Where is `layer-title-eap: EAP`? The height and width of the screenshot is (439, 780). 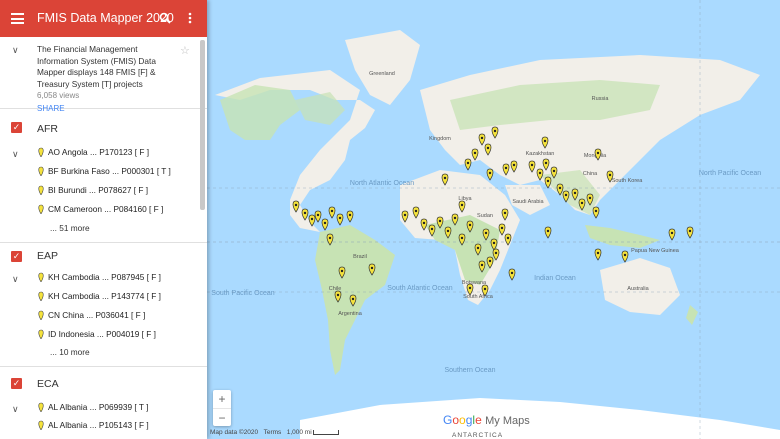 layer-title-eap: EAP is located at coordinates (48, 256).